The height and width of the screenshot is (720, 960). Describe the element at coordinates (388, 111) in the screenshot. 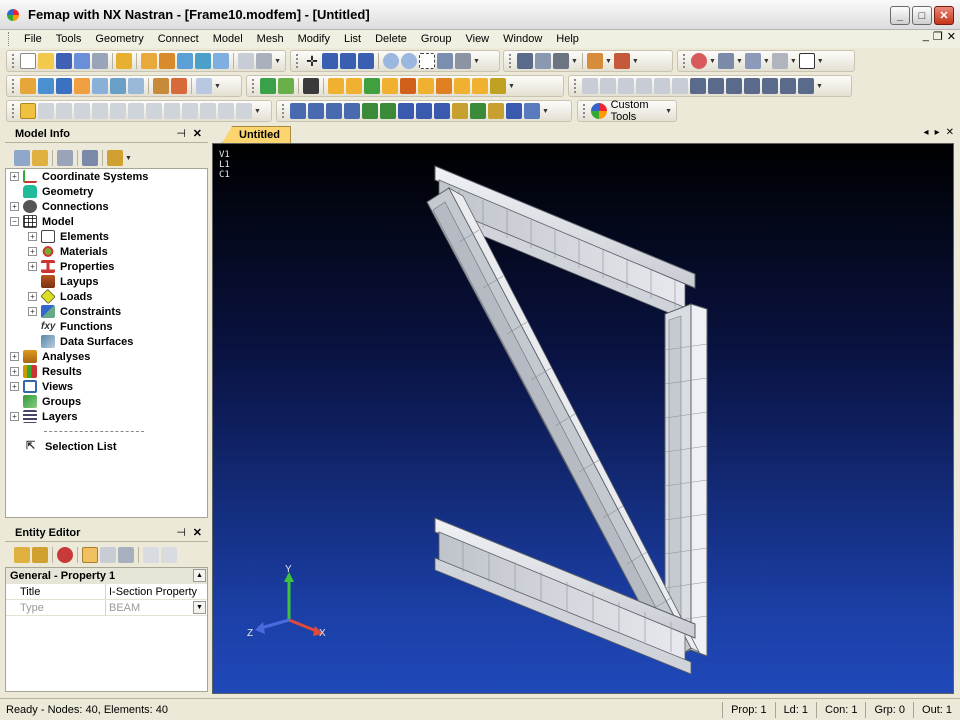

I see `solid-element-icon` at that location.